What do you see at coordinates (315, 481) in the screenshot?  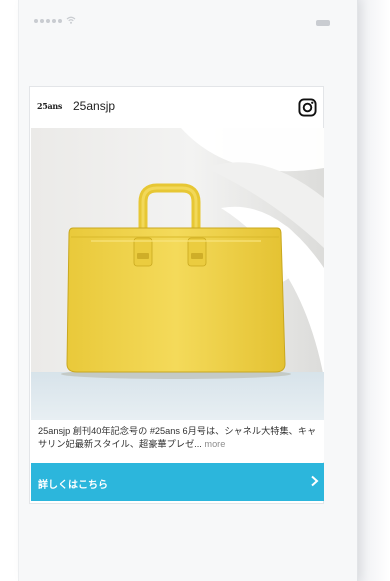 I see `chevron-right-icon` at bounding box center [315, 481].